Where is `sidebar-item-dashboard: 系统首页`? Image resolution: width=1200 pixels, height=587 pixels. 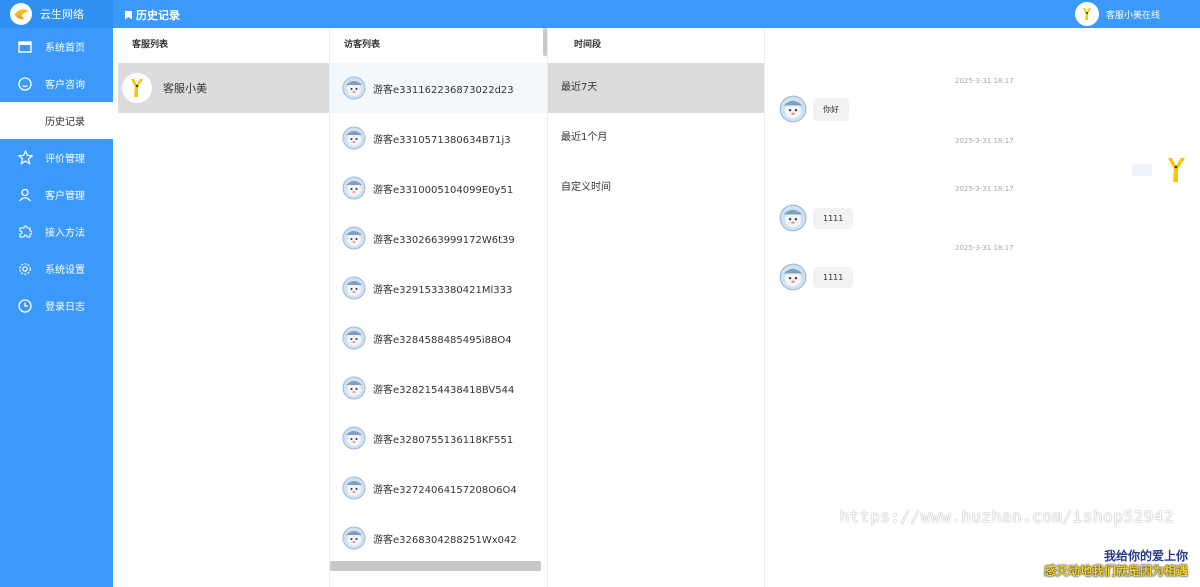 sidebar-item-dashboard: 系统首页 is located at coordinates (56, 46).